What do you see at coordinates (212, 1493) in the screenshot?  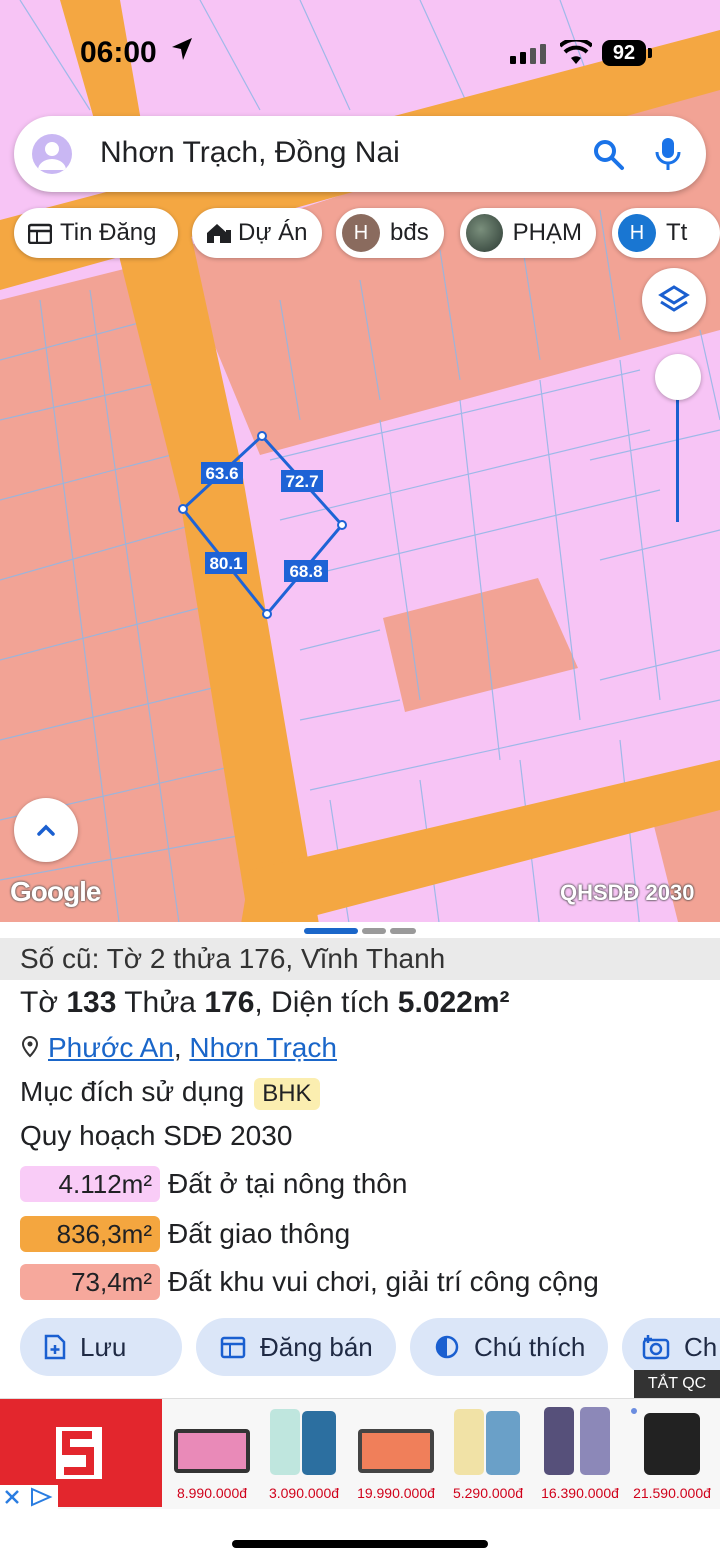 I see `ad-price: 8.990.000đ` at bounding box center [212, 1493].